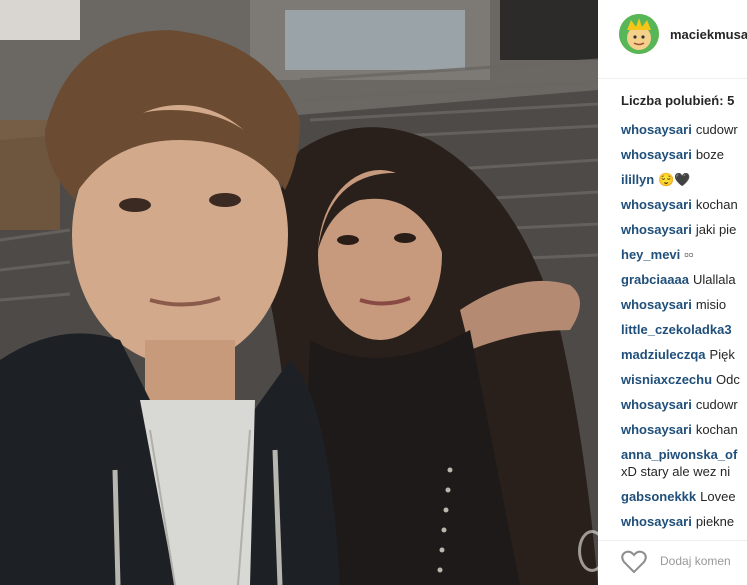 Image resolution: width=747 pixels, height=585 pixels. Describe the element at coordinates (728, 379) in the screenshot. I see `comment-text: Odc` at that location.